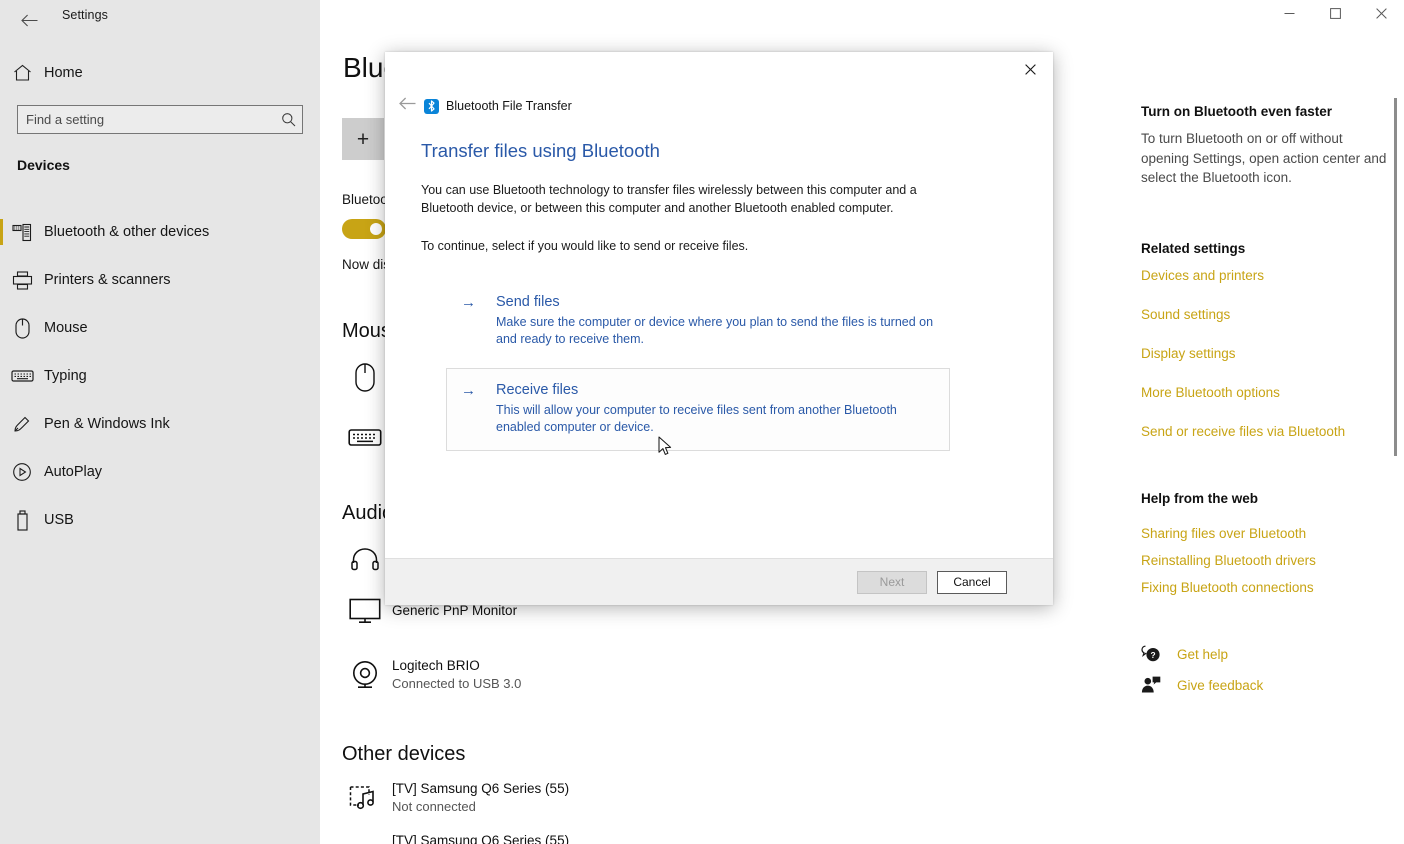 Image resolution: width=1404 pixels, height=844 pixels. What do you see at coordinates (404, 754) in the screenshot?
I see `section-heading-other-devices: Other devices` at bounding box center [404, 754].